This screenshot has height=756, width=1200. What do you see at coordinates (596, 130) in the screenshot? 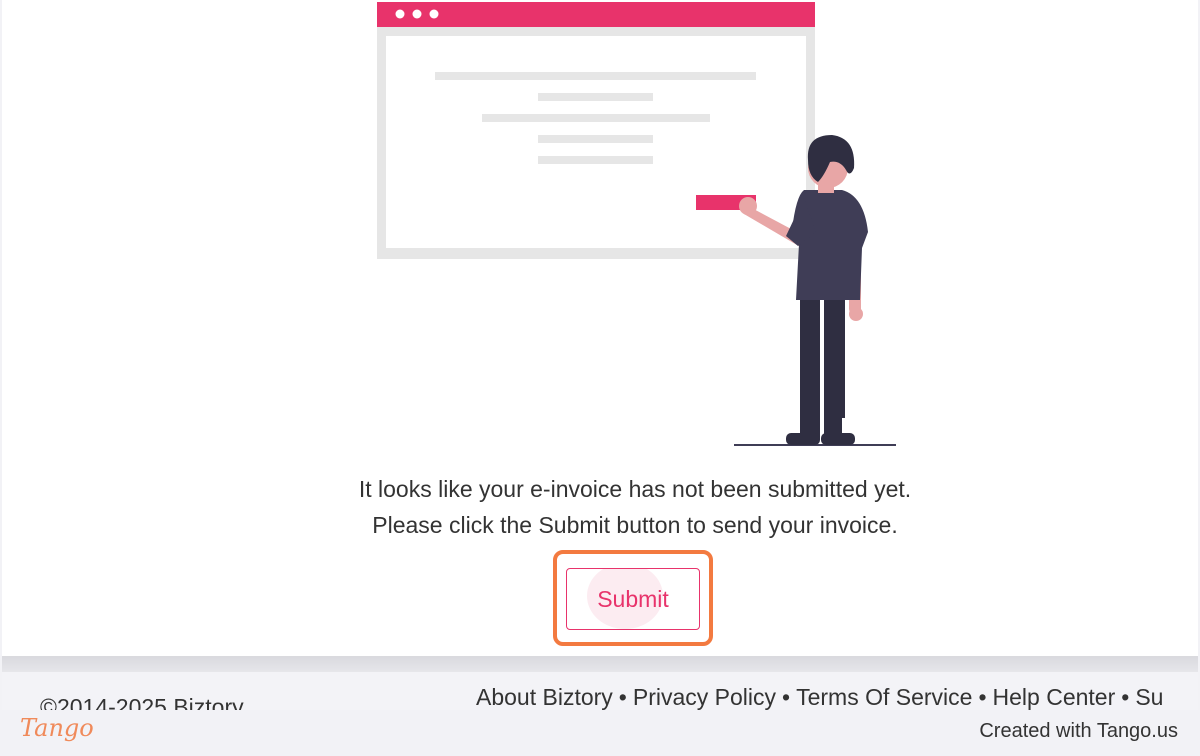
I see `browser-window-illustration` at bounding box center [596, 130].